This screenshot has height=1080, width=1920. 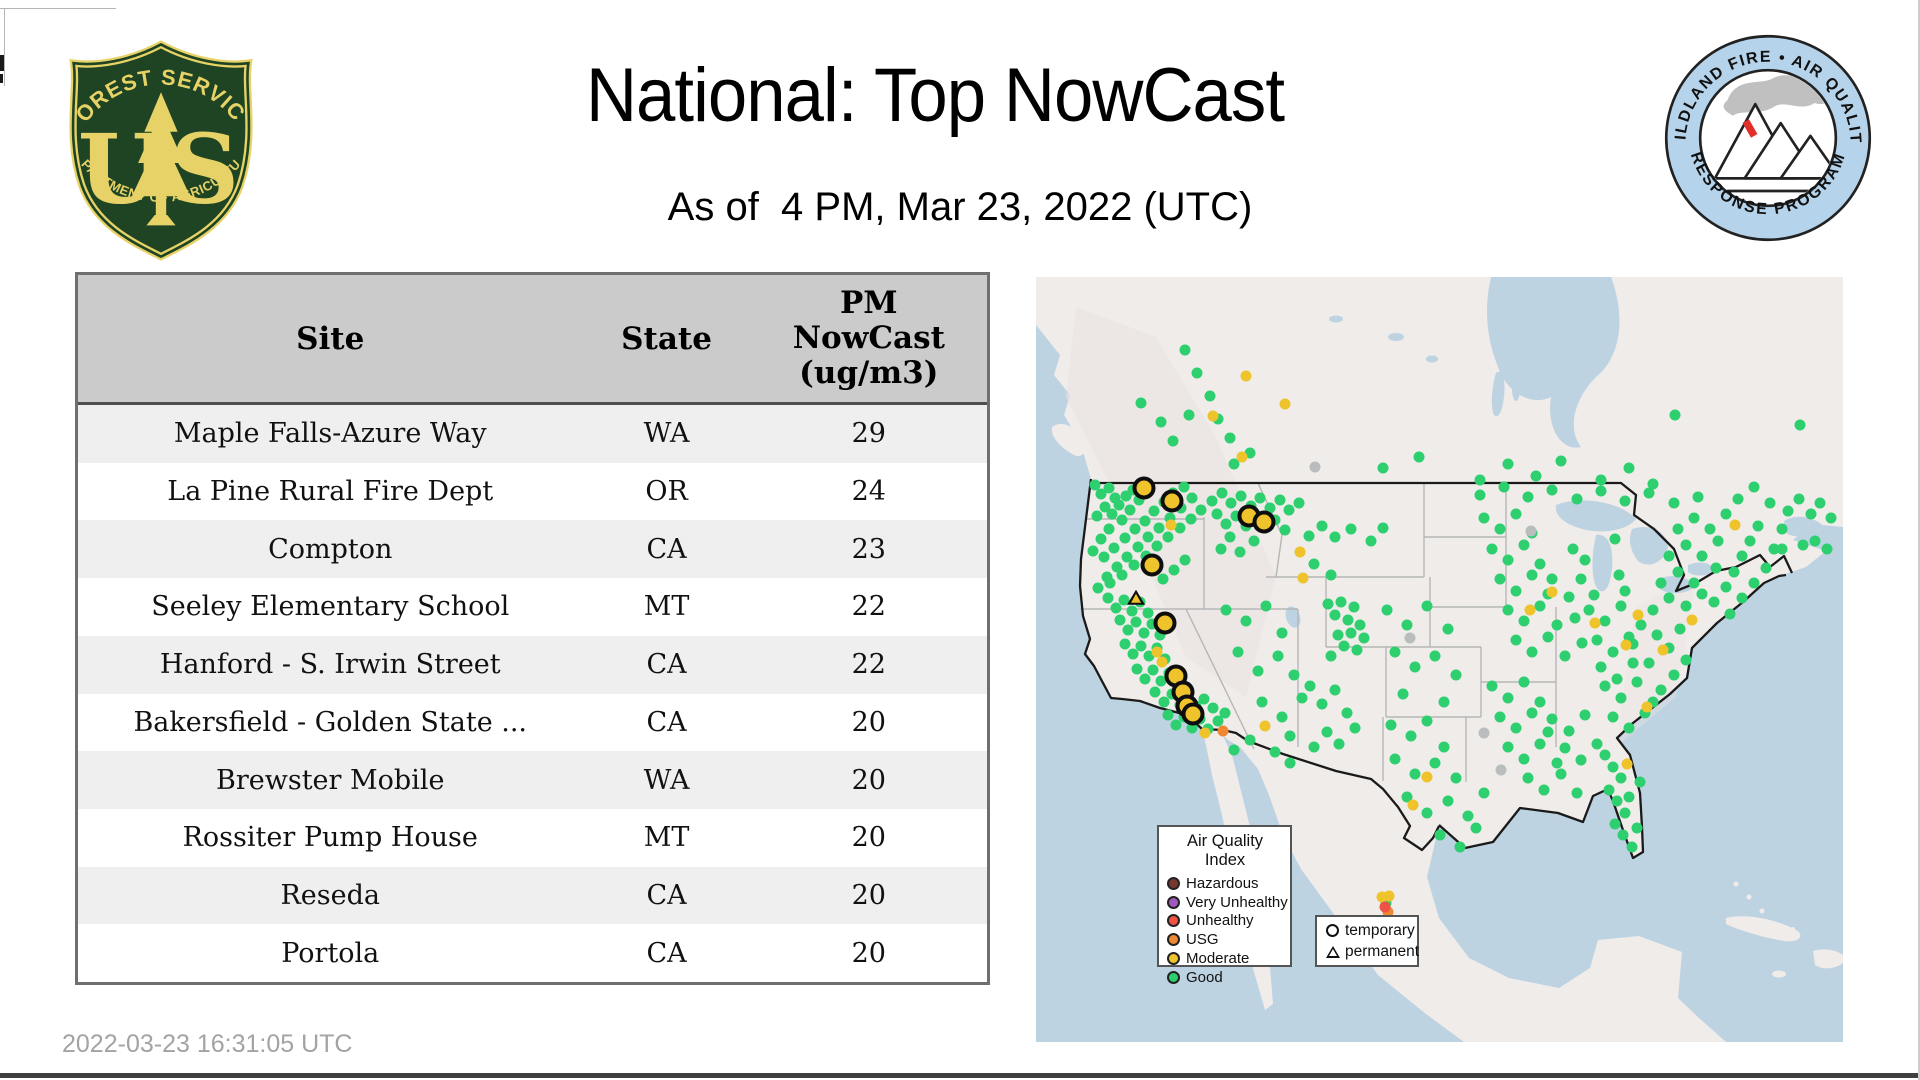 What do you see at coordinates (330, 338) in the screenshot?
I see `column-header-site: Site` at bounding box center [330, 338].